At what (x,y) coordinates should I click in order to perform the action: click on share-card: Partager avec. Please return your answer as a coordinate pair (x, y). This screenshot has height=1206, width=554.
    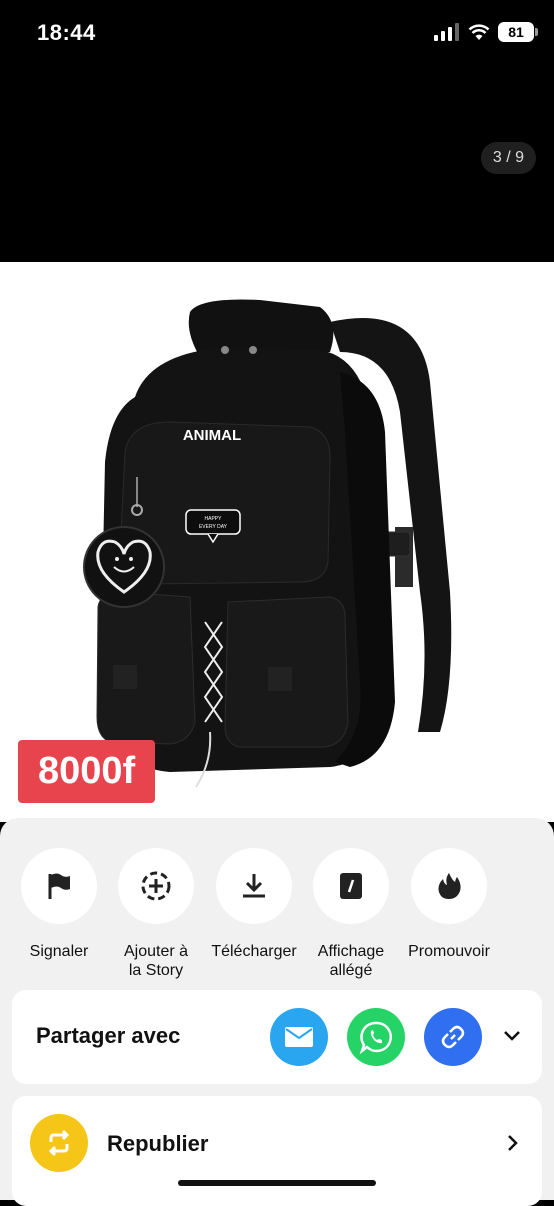
    Looking at the image, I should click on (277, 1037).